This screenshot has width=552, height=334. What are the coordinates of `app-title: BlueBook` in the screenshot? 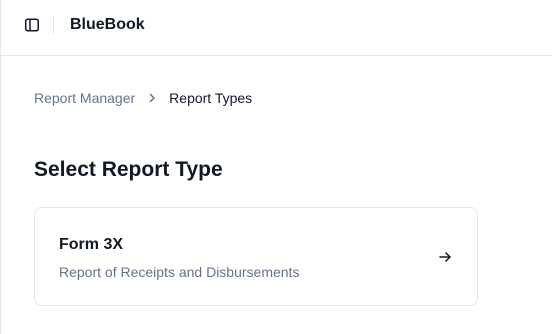 It's located at (107, 24).